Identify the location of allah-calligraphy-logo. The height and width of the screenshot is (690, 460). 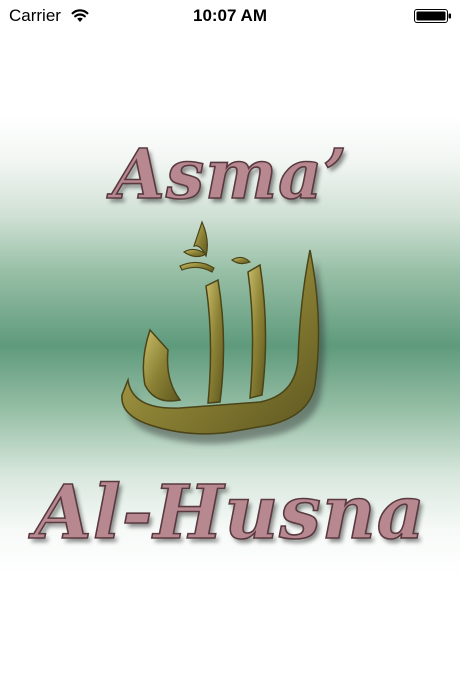
(223, 332).